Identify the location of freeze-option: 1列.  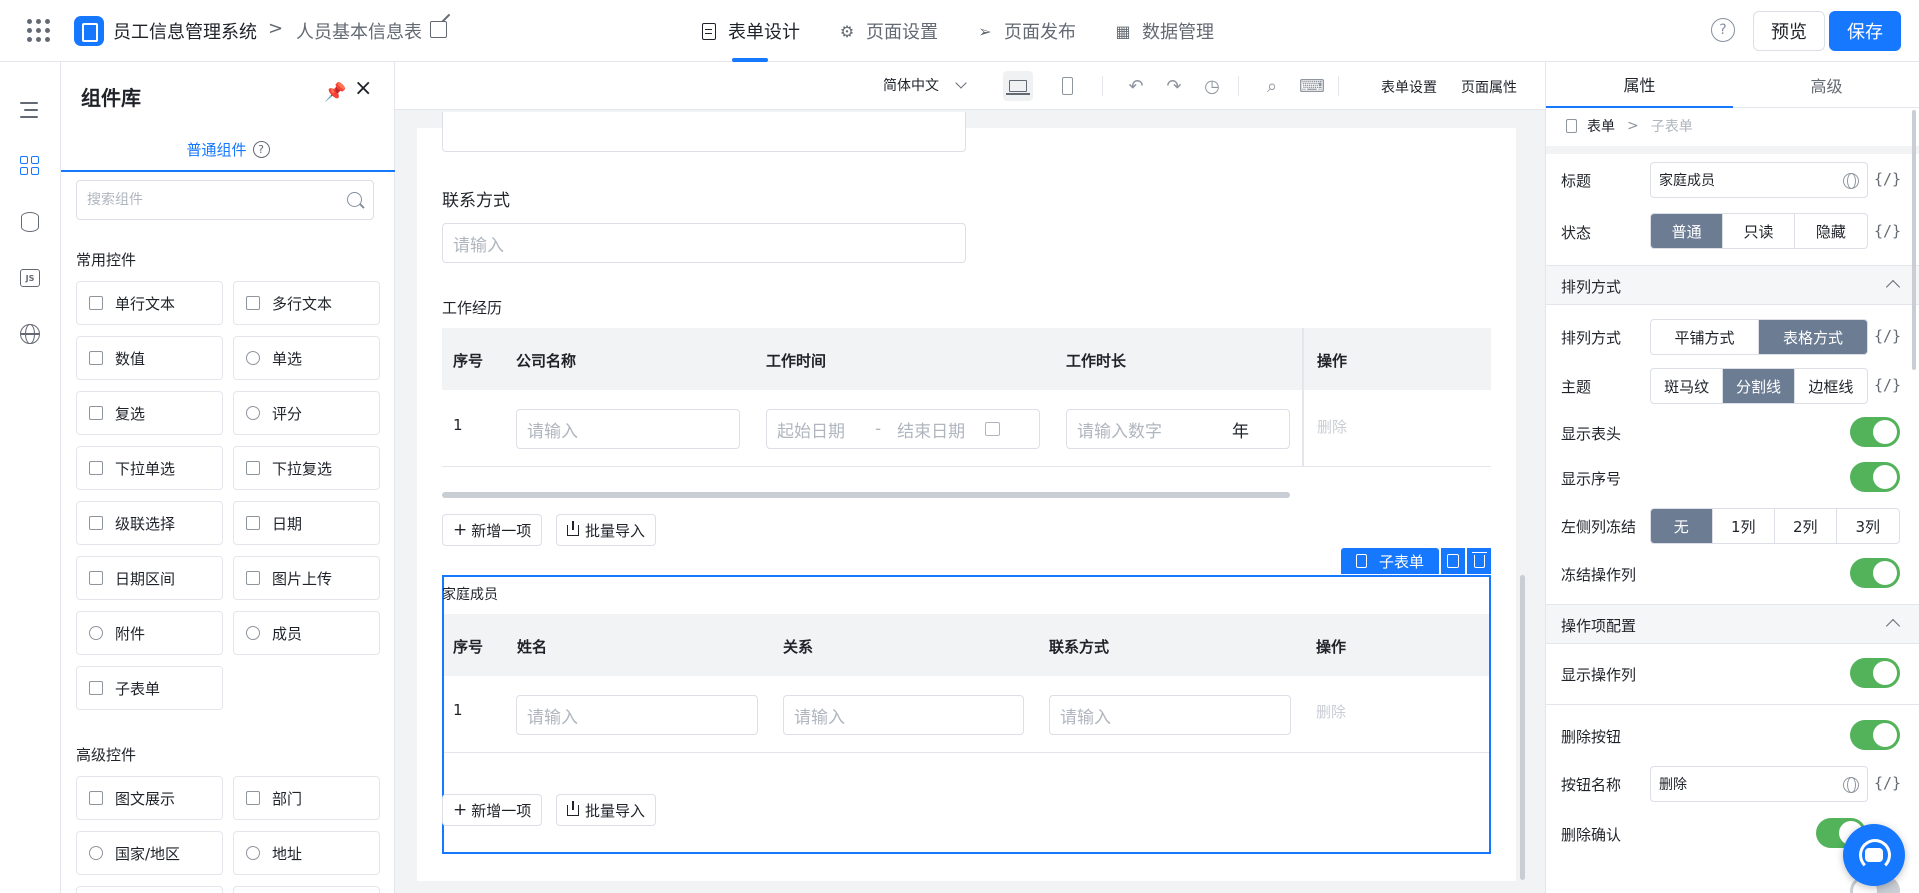
(1744, 526).